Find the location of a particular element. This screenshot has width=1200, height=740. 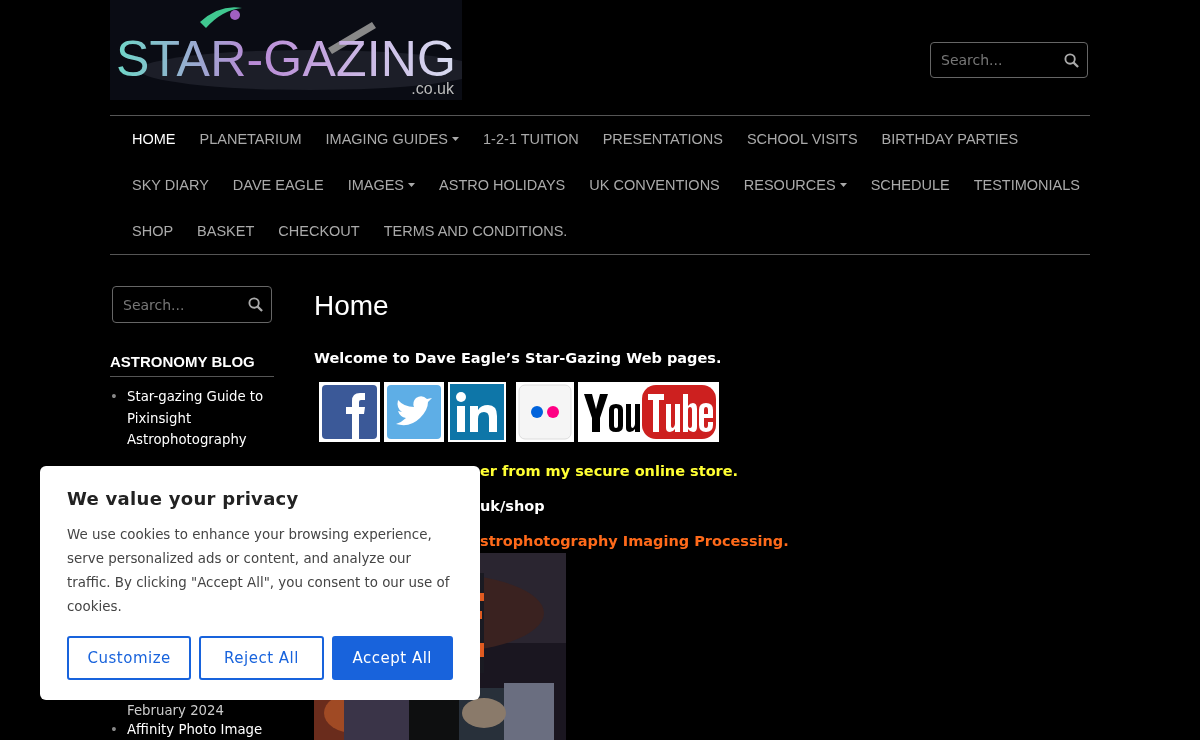

promo-text: er from my secure online store. is located at coordinates (610, 471).